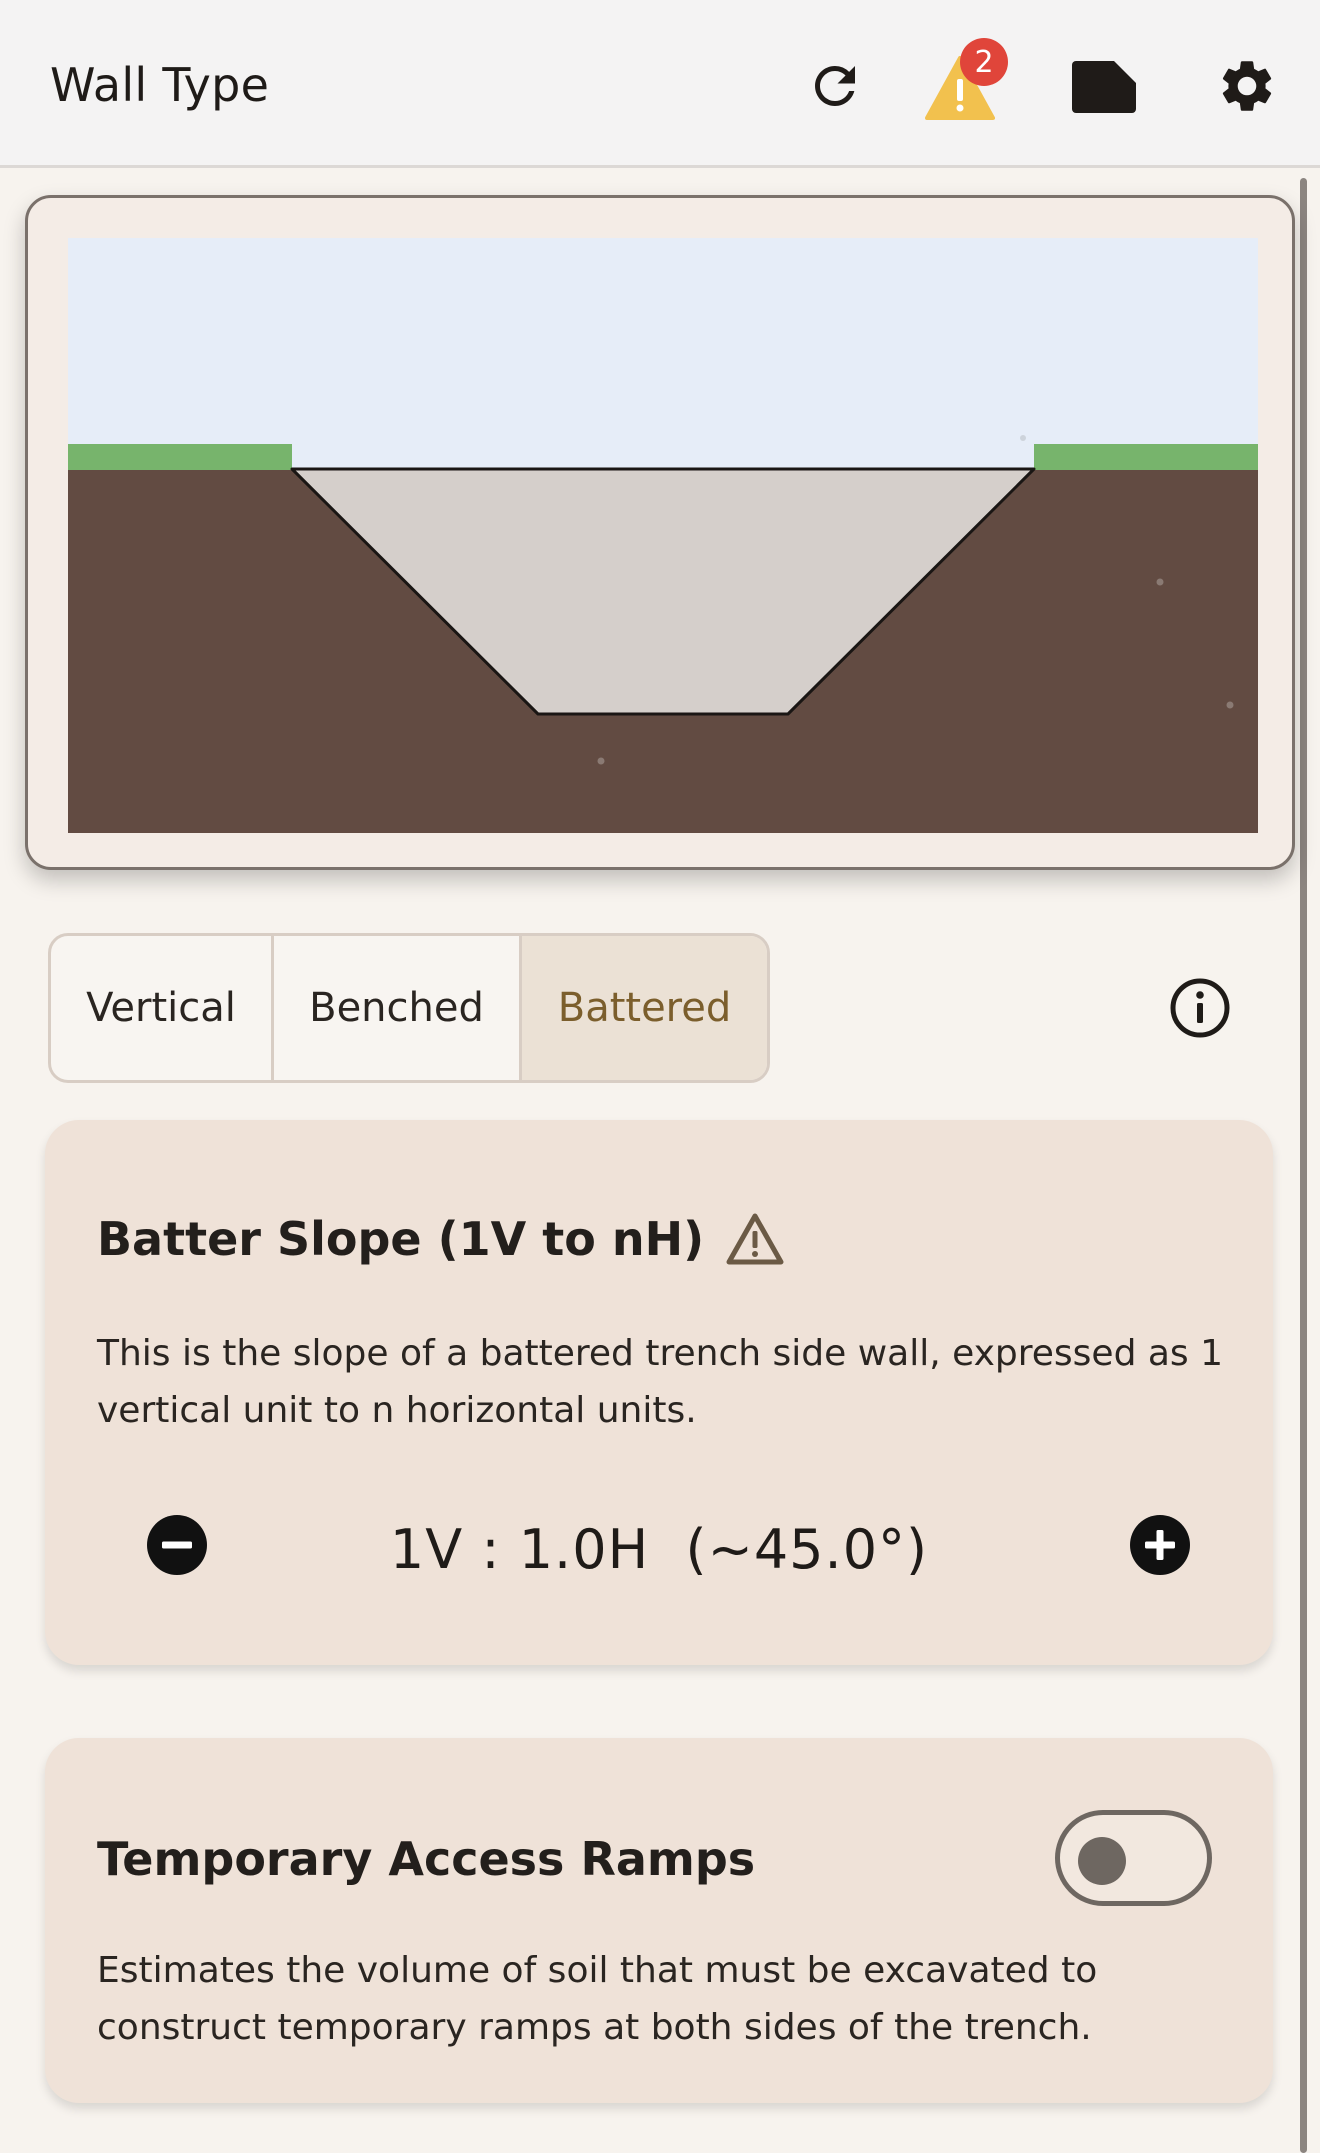 The image size is (1320, 2153). Describe the element at coordinates (1303, 1165) in the screenshot. I see `scrollbar` at that location.